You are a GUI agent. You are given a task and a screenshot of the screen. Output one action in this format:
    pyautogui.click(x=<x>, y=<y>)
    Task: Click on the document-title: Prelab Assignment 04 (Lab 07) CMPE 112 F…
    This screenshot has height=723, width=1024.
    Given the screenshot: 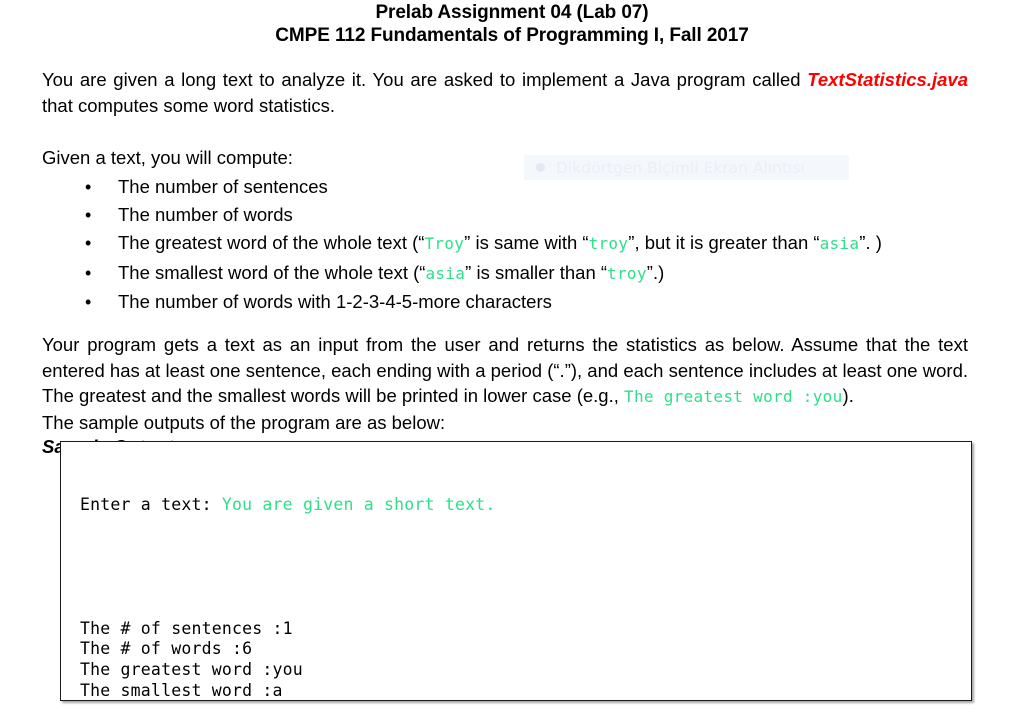 What is the action you would take?
    pyautogui.click(x=512, y=24)
    